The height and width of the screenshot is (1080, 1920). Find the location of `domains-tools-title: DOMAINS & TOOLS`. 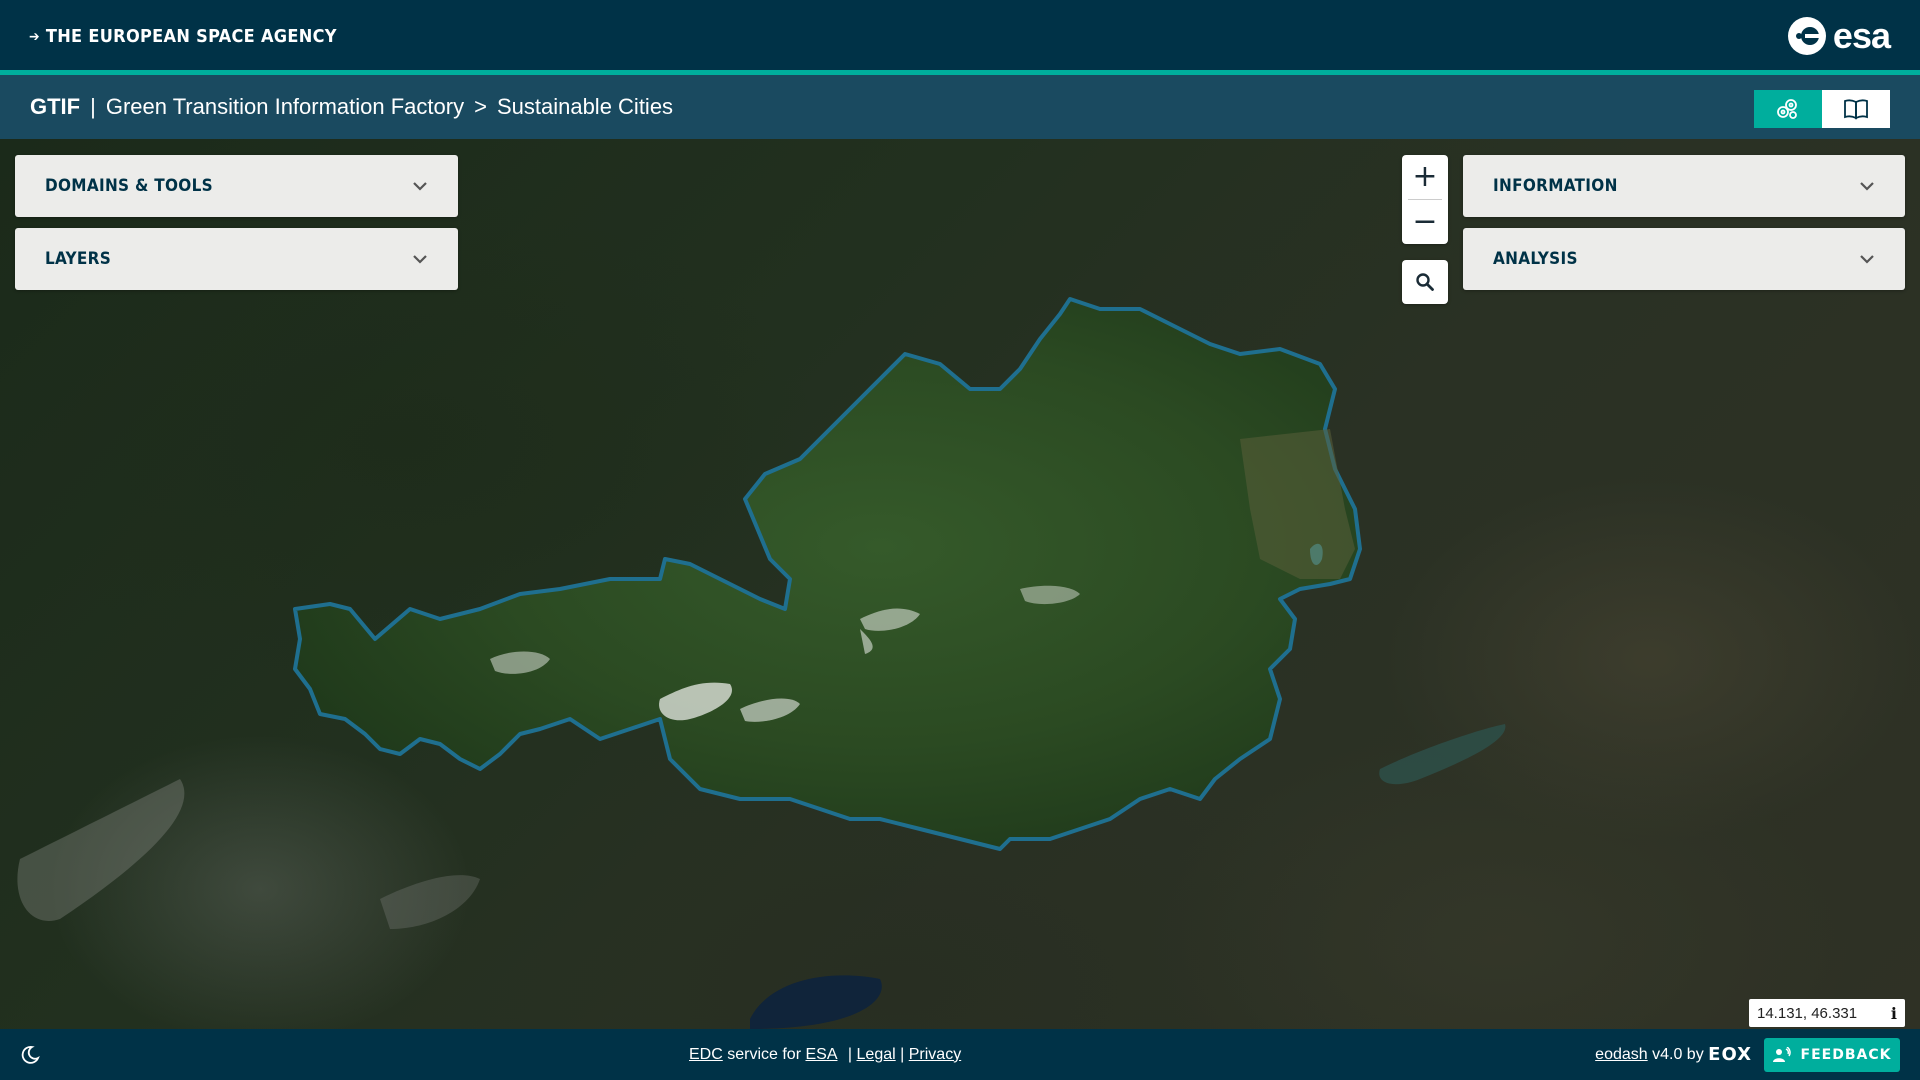

domains-tools-title: DOMAINS & TOOLS is located at coordinates (129, 186).